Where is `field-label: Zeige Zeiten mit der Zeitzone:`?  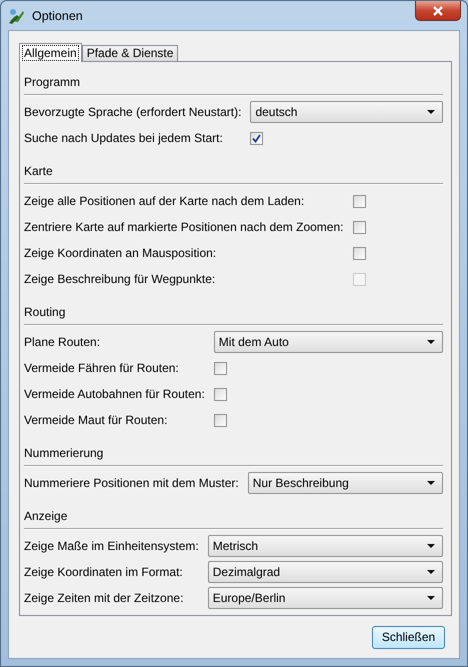 field-label: Zeige Zeiten mit der Zeitzone: is located at coordinates (104, 598).